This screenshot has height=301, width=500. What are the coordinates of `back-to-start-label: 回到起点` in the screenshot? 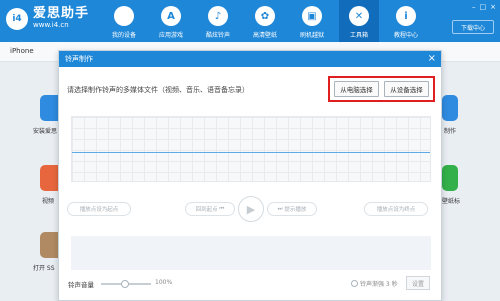 It's located at (206, 210).